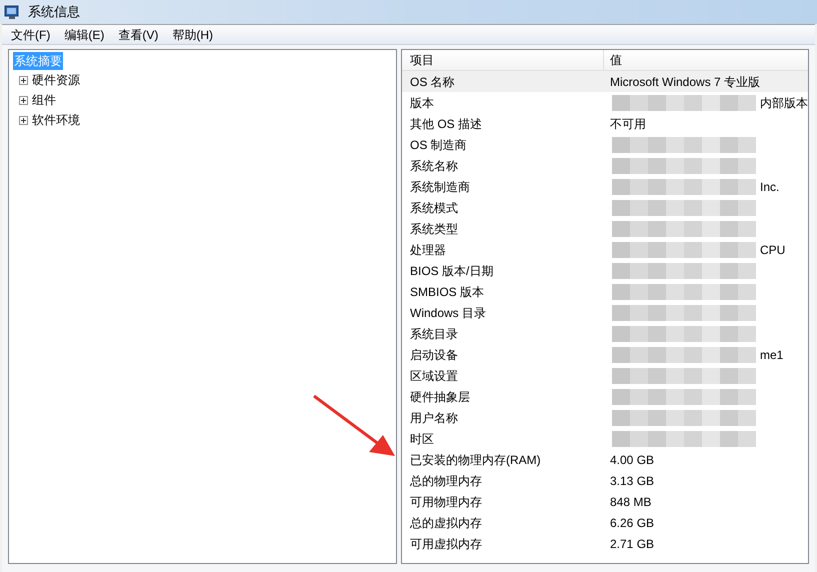 The image size is (817, 572). I want to click on table-cell-text: 时区, so click(422, 439).